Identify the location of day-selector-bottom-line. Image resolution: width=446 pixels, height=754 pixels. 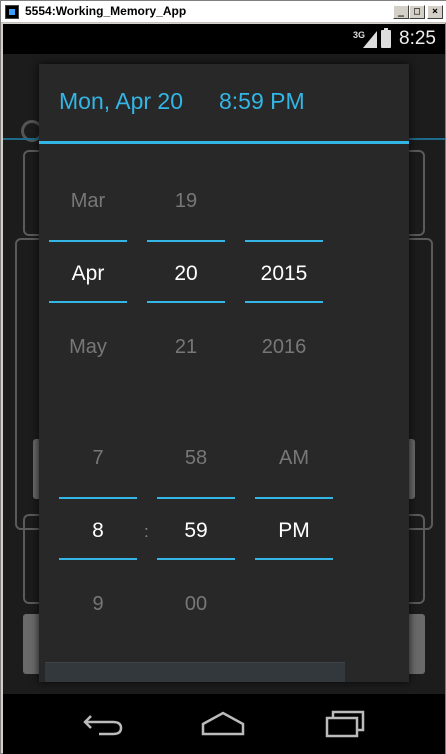
(186, 302).